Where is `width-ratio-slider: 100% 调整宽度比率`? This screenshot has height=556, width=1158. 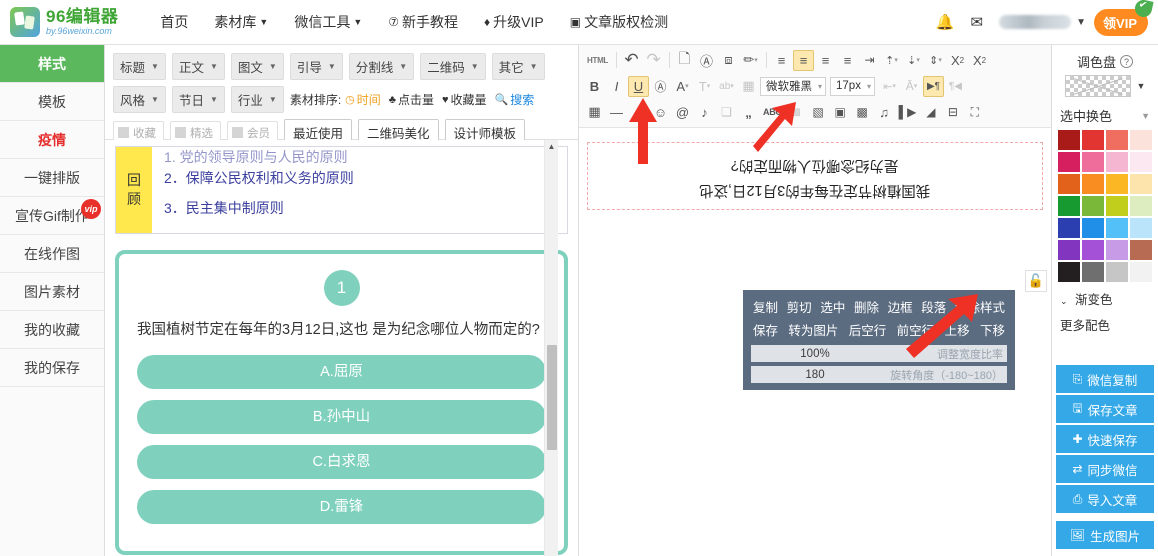
width-ratio-slider: 100% 调整宽度比率 is located at coordinates (879, 353).